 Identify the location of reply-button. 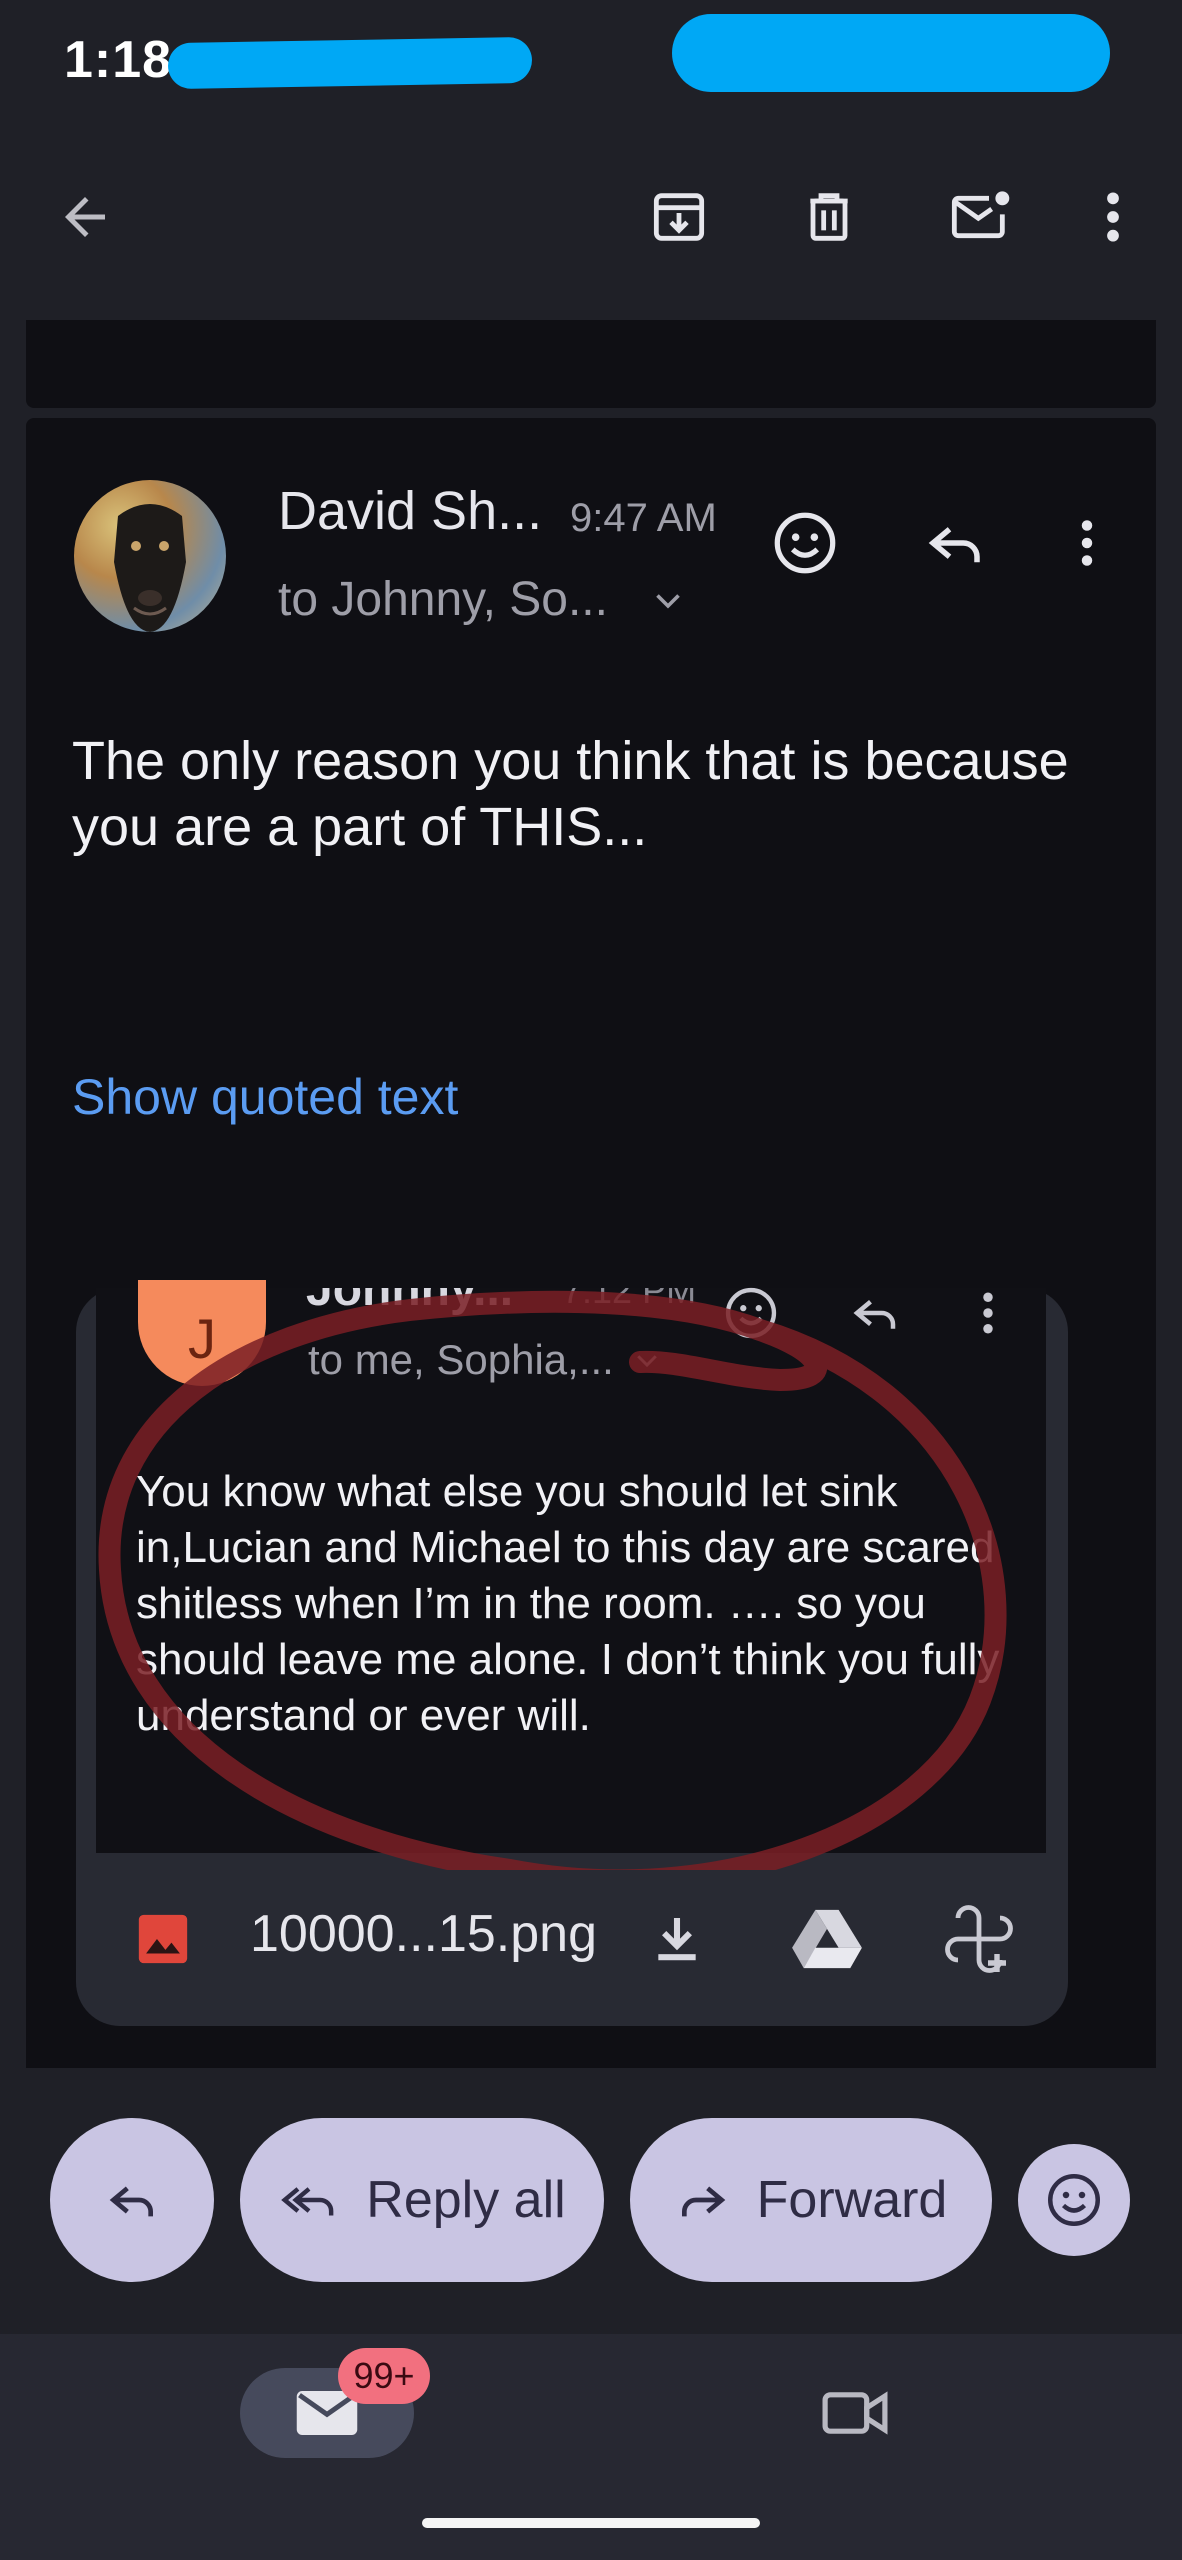
(955, 543).